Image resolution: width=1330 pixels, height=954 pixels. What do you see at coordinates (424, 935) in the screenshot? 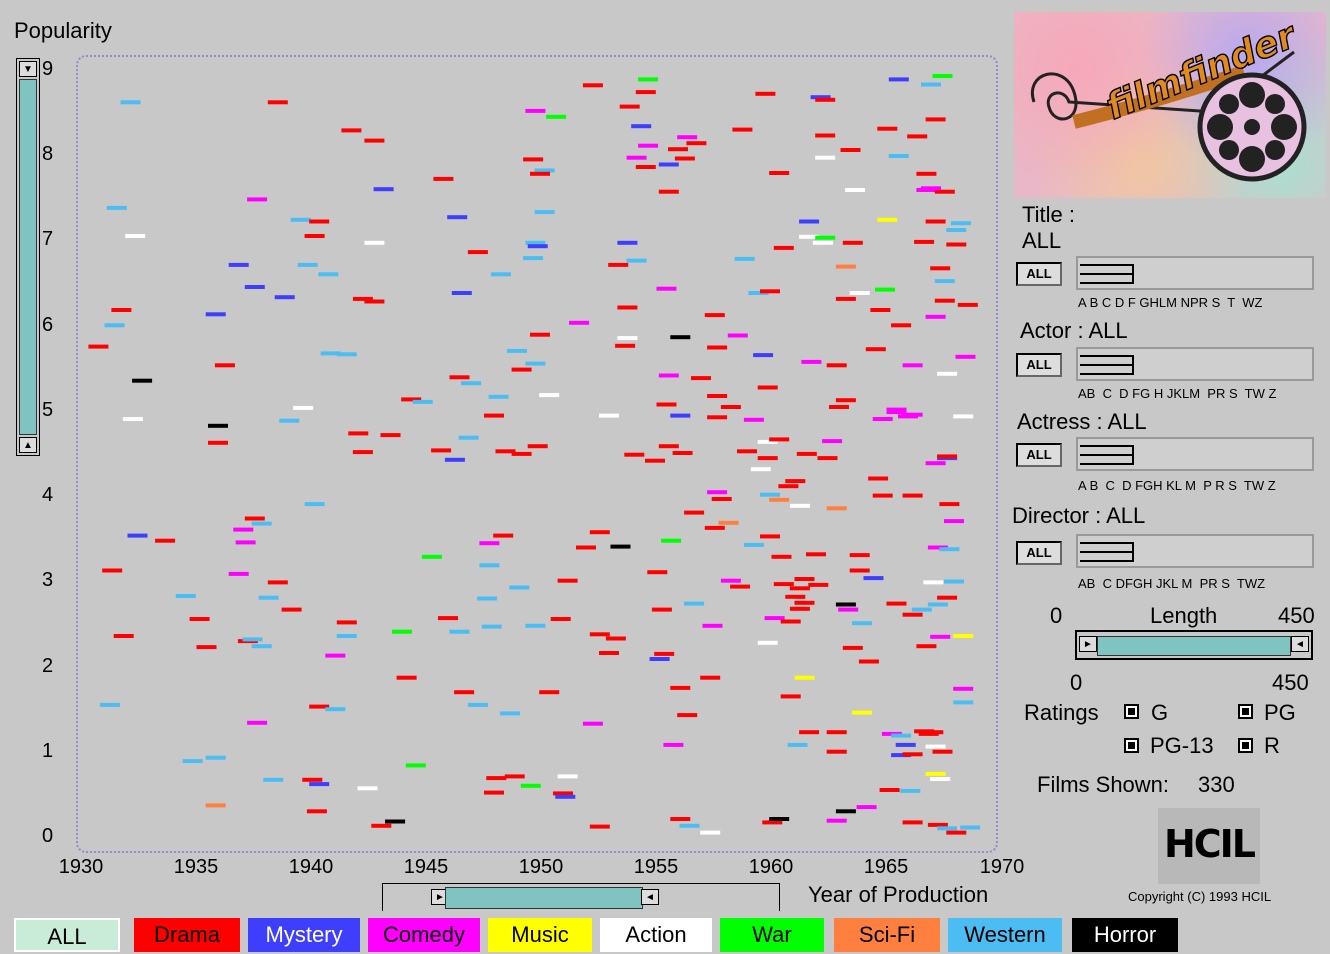
I see `genre-button-comedy: Comedy` at bounding box center [424, 935].